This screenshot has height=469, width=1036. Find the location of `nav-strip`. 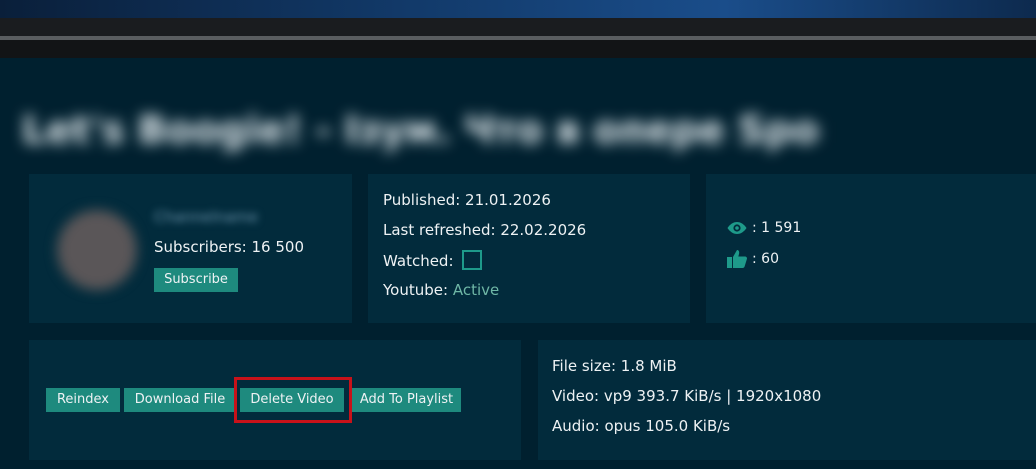

nav-strip is located at coordinates (518, 49).